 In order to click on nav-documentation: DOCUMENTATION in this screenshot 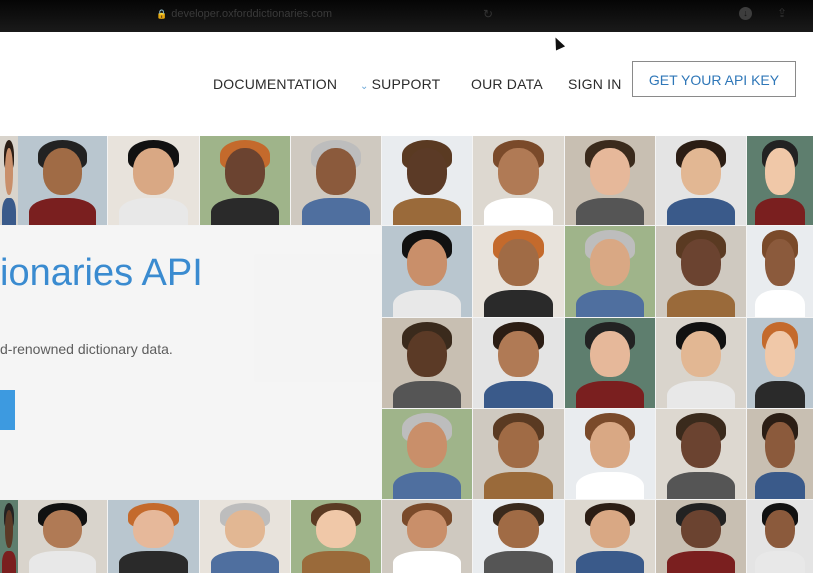, I will do `click(275, 84)`.